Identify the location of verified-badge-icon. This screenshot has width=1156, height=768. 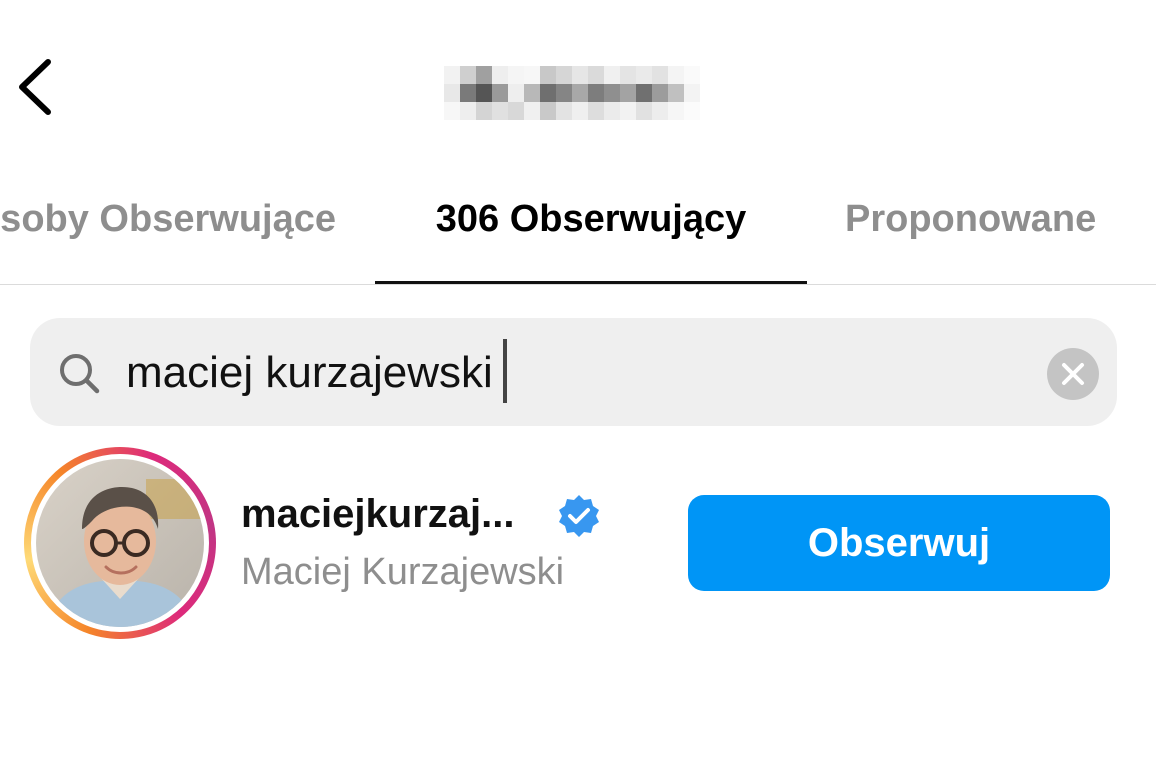
(579, 516).